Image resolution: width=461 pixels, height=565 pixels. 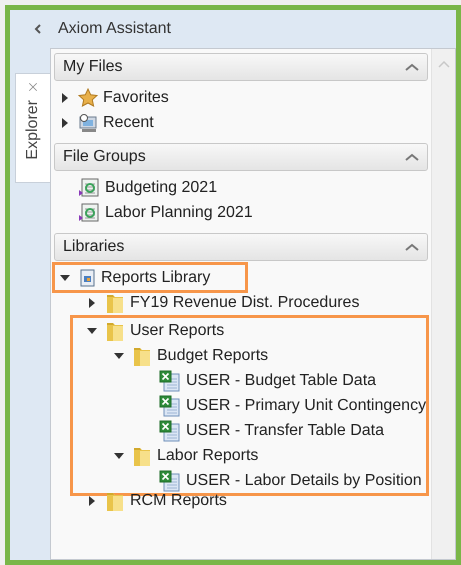 I want to click on tree-item-label: USER - Primary Unit Contingency, so click(x=306, y=406).